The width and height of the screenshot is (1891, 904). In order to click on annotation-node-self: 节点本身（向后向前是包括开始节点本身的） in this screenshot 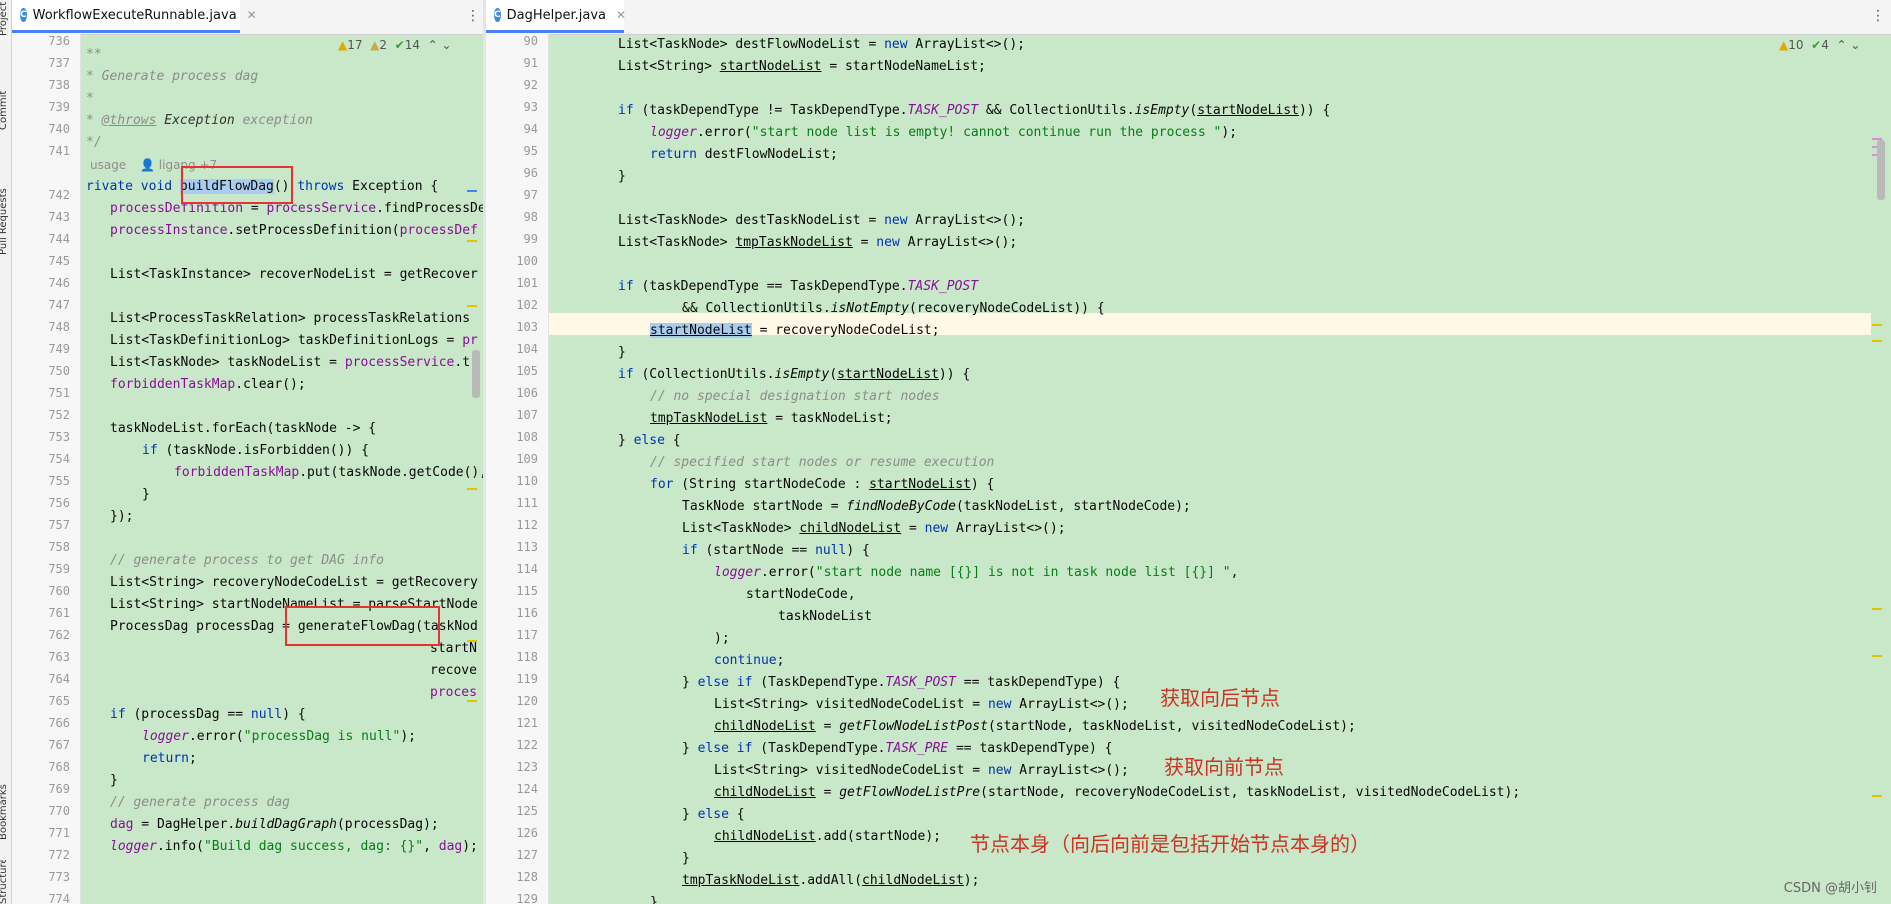, I will do `click(1170, 844)`.